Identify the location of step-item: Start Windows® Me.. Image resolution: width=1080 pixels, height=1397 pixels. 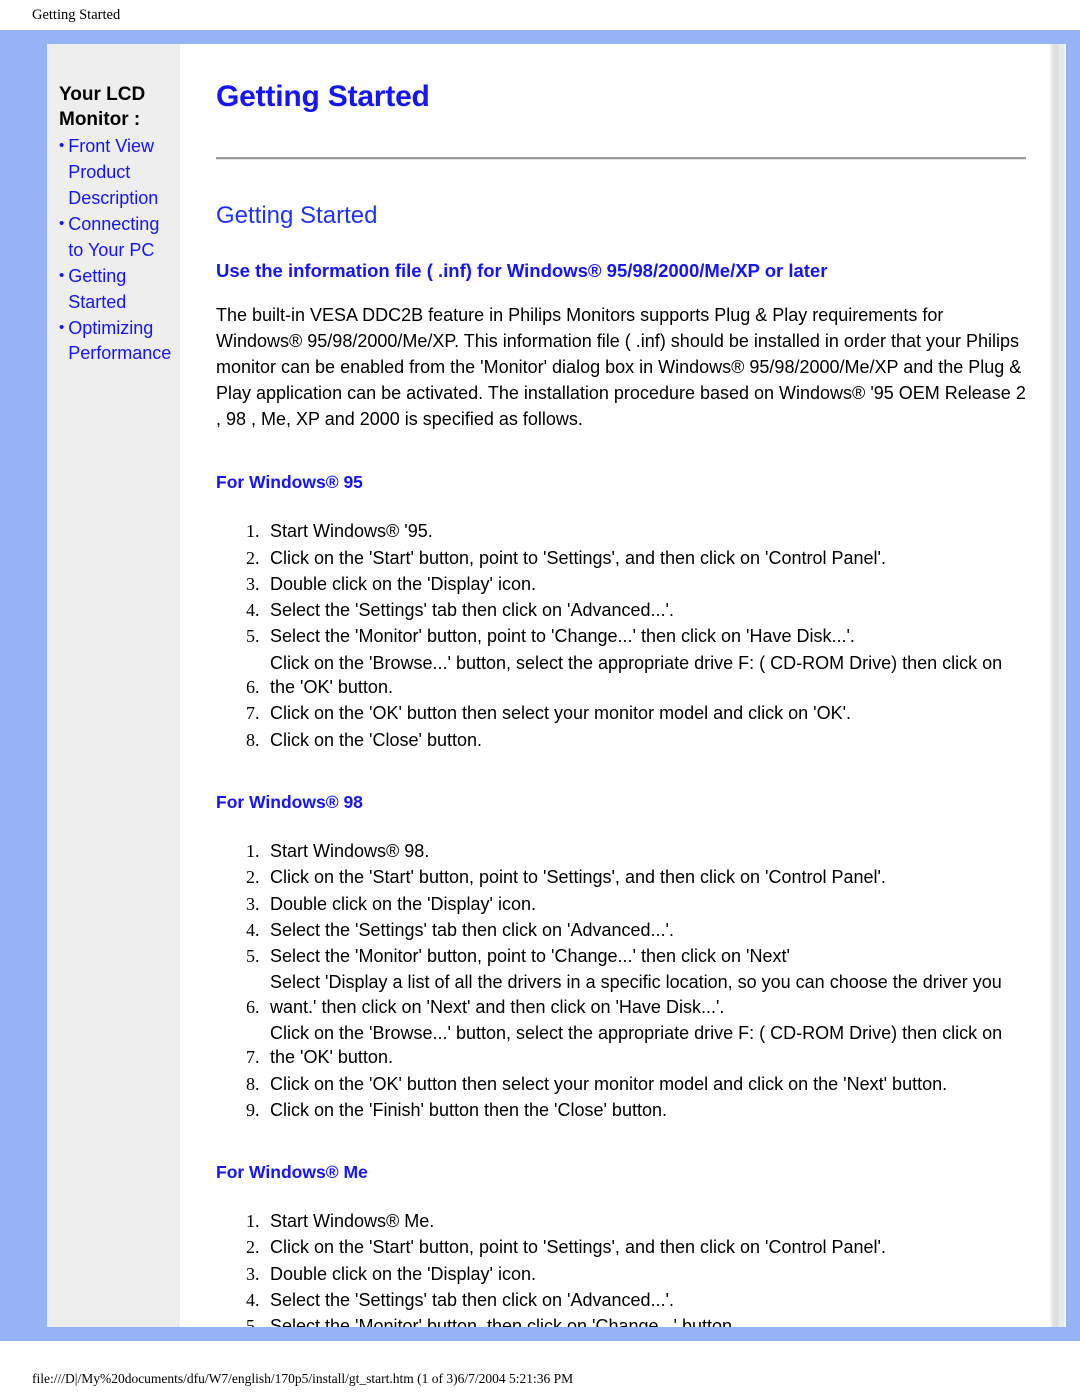
(645, 1221).